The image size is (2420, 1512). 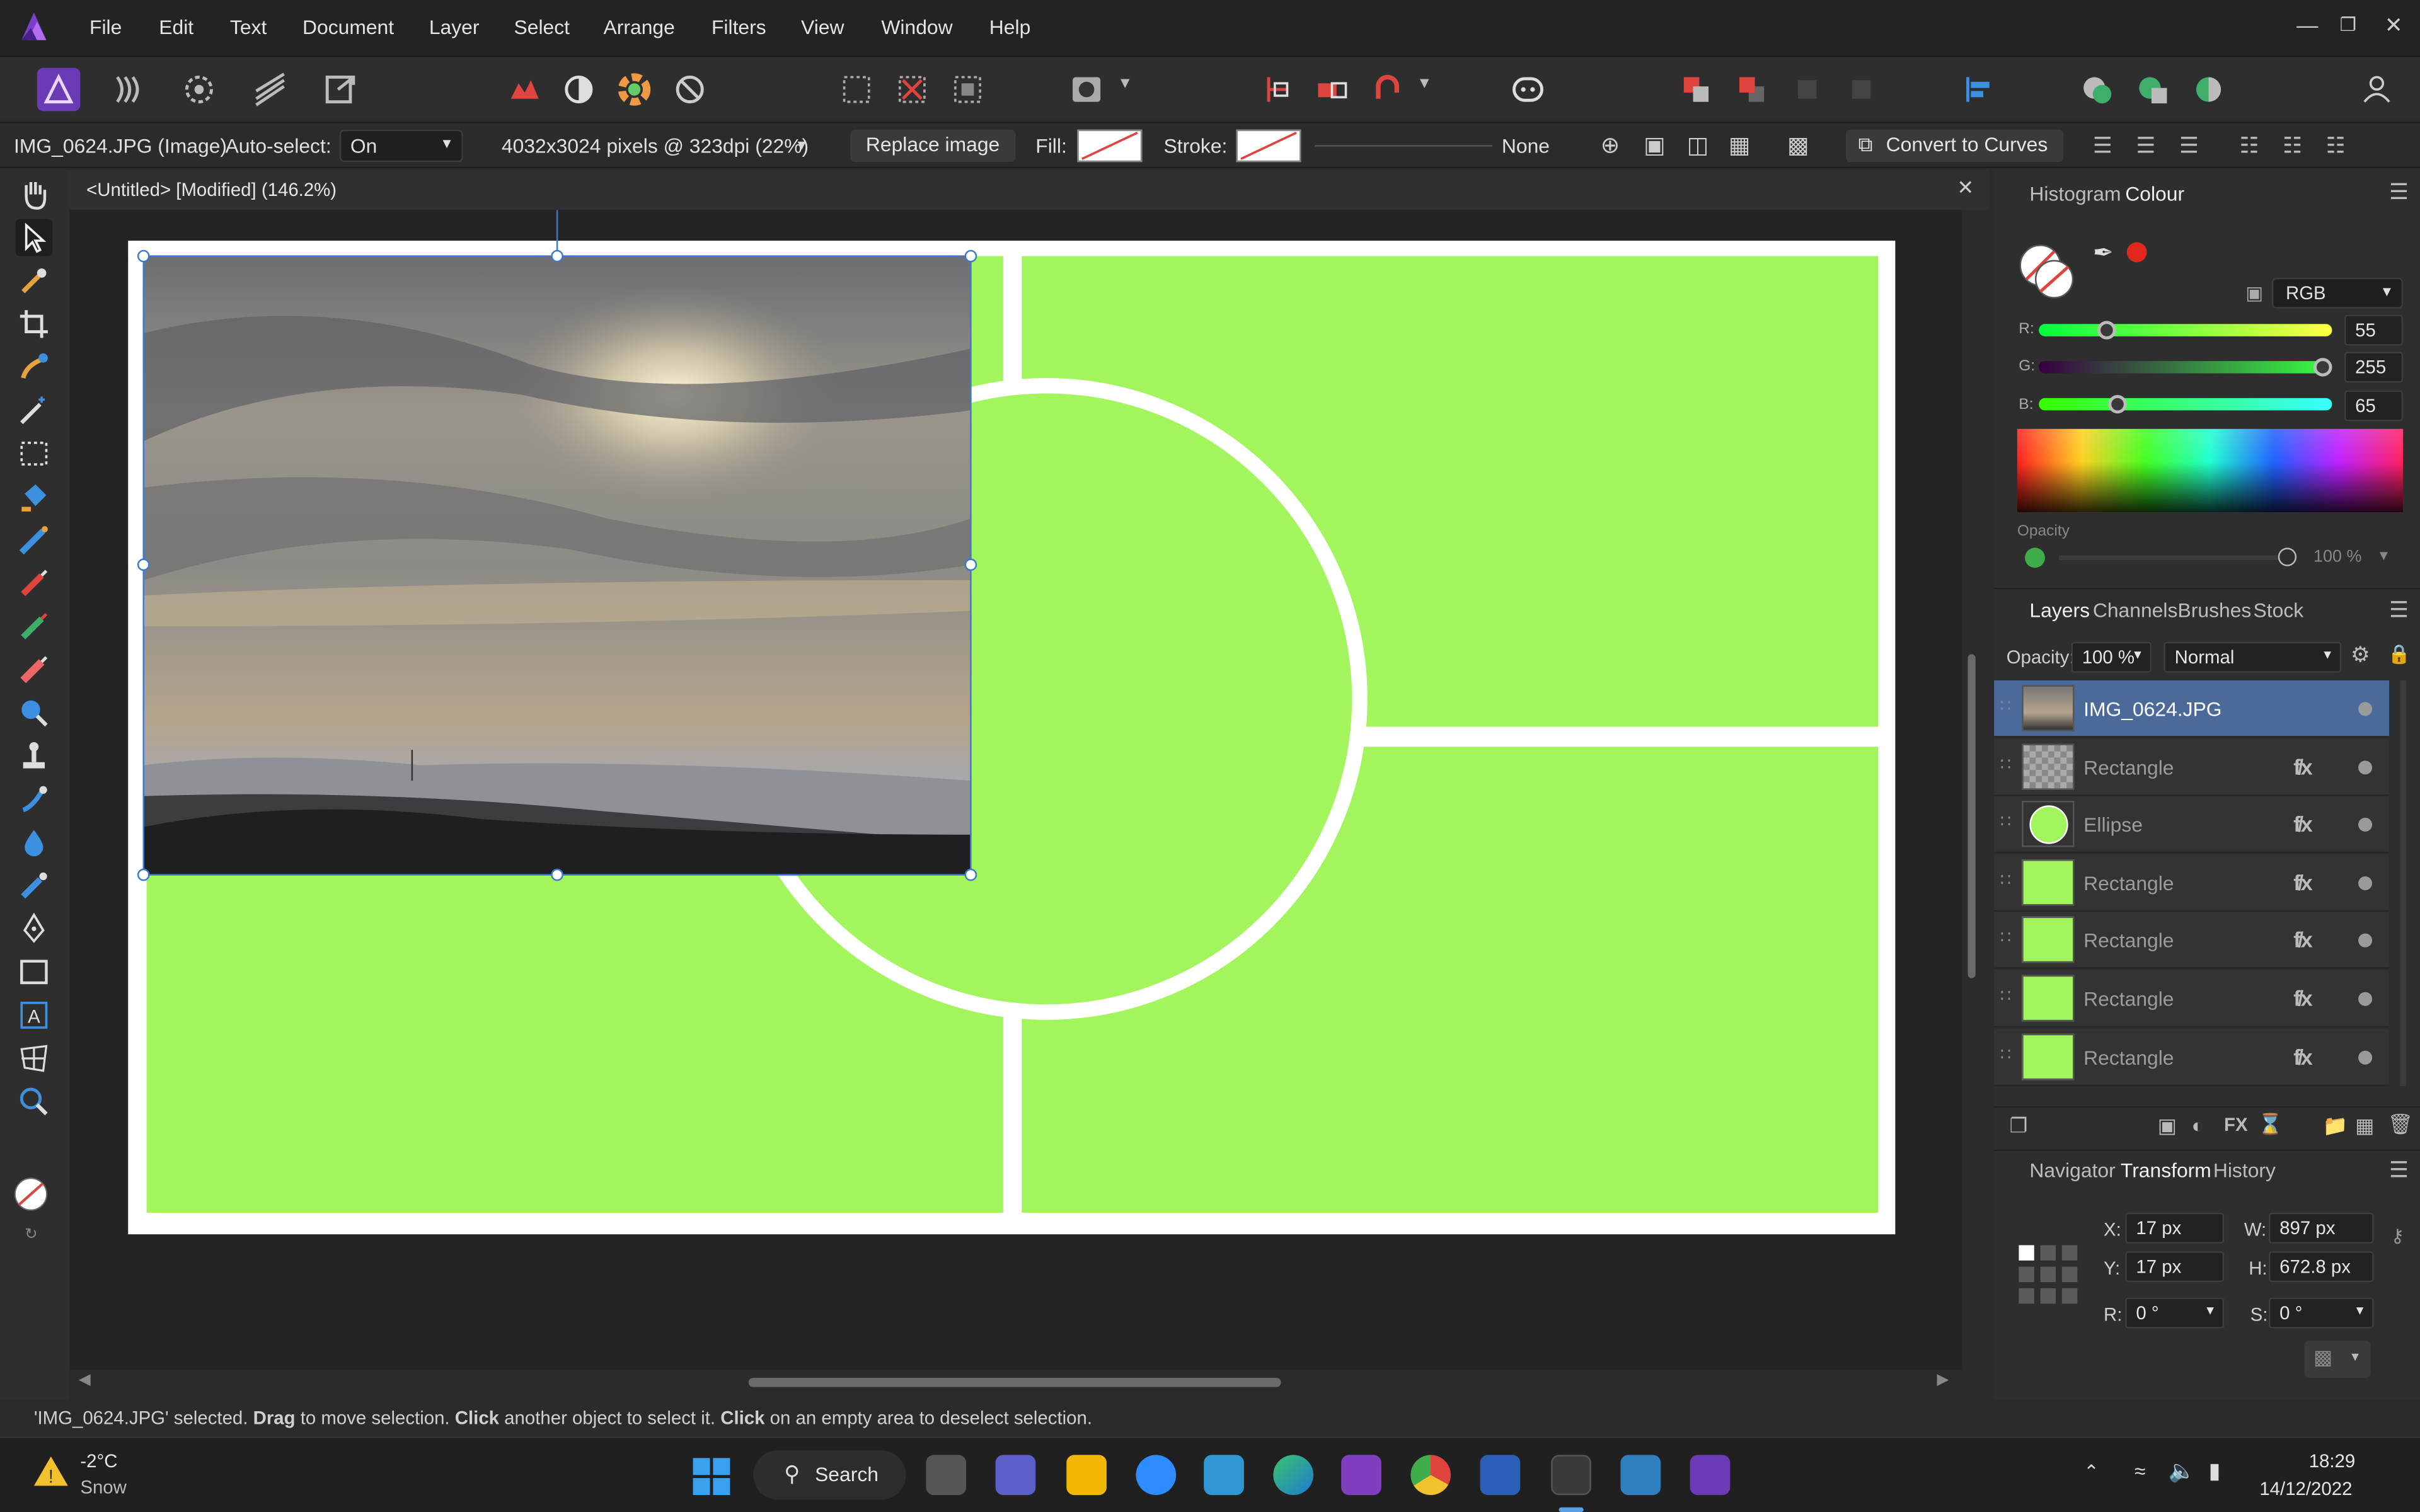 What do you see at coordinates (690, 90) in the screenshot?
I see `white-balance-icon` at bounding box center [690, 90].